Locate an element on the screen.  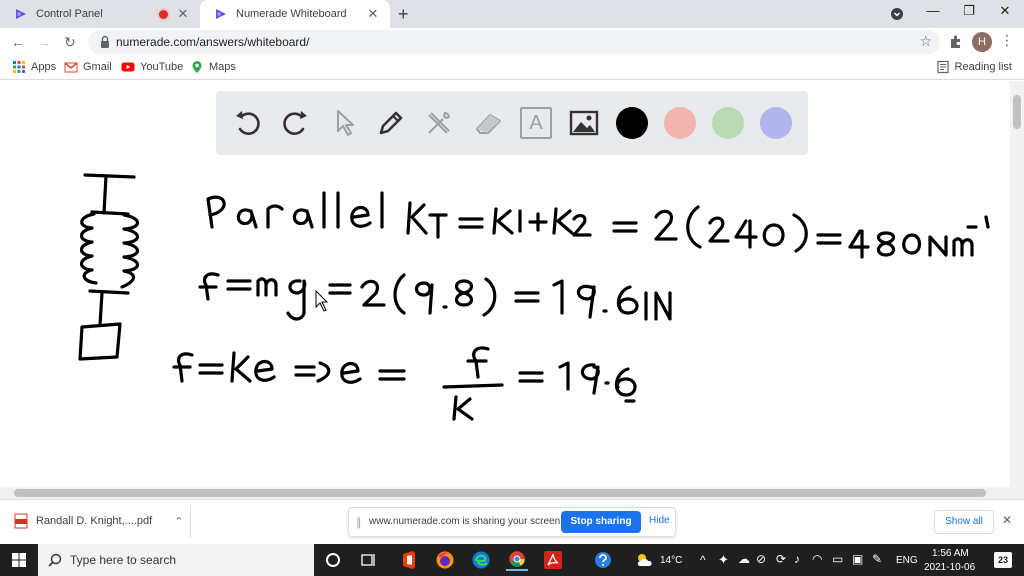
browser-menu-icon: ⋮ is located at coordinates (1007, 40).